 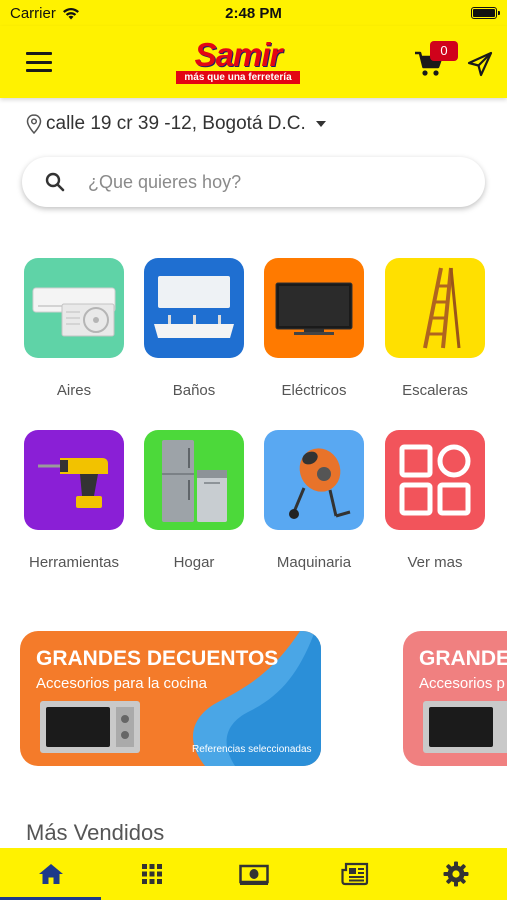 I want to click on logo-wordmark: Samir, so click(x=238, y=54).